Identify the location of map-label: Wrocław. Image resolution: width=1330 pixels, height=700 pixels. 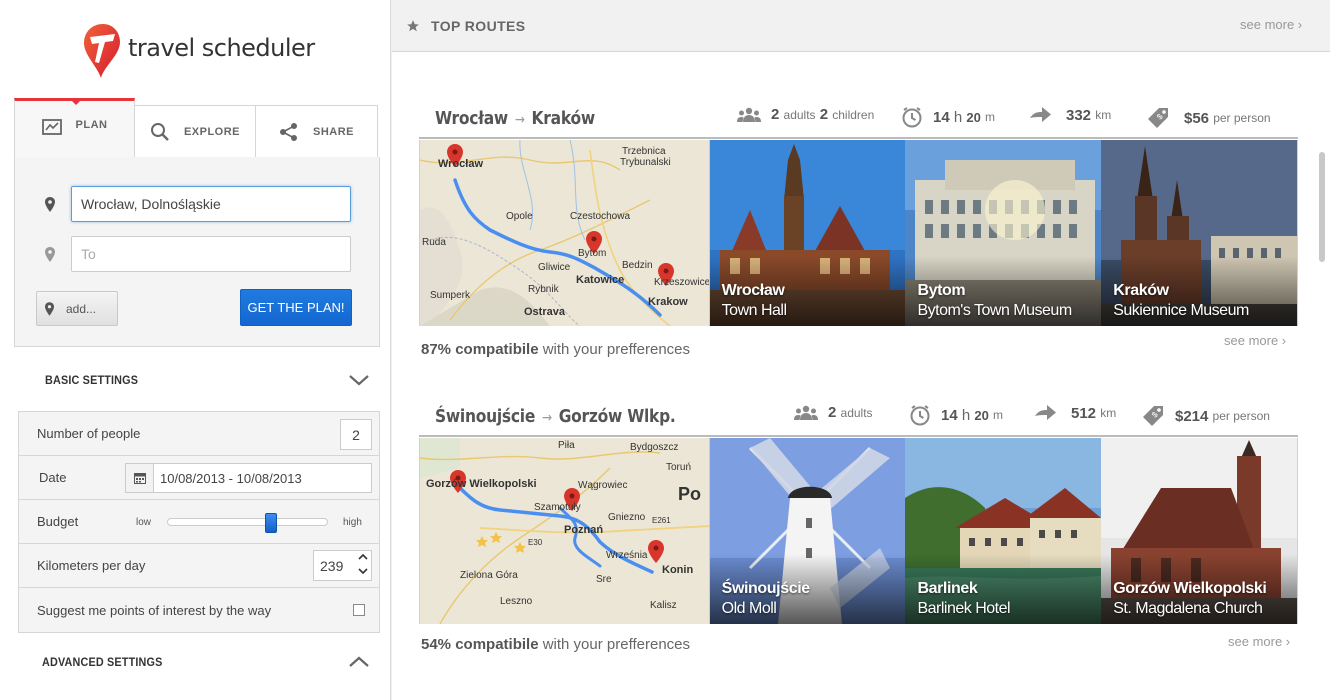
(461, 164).